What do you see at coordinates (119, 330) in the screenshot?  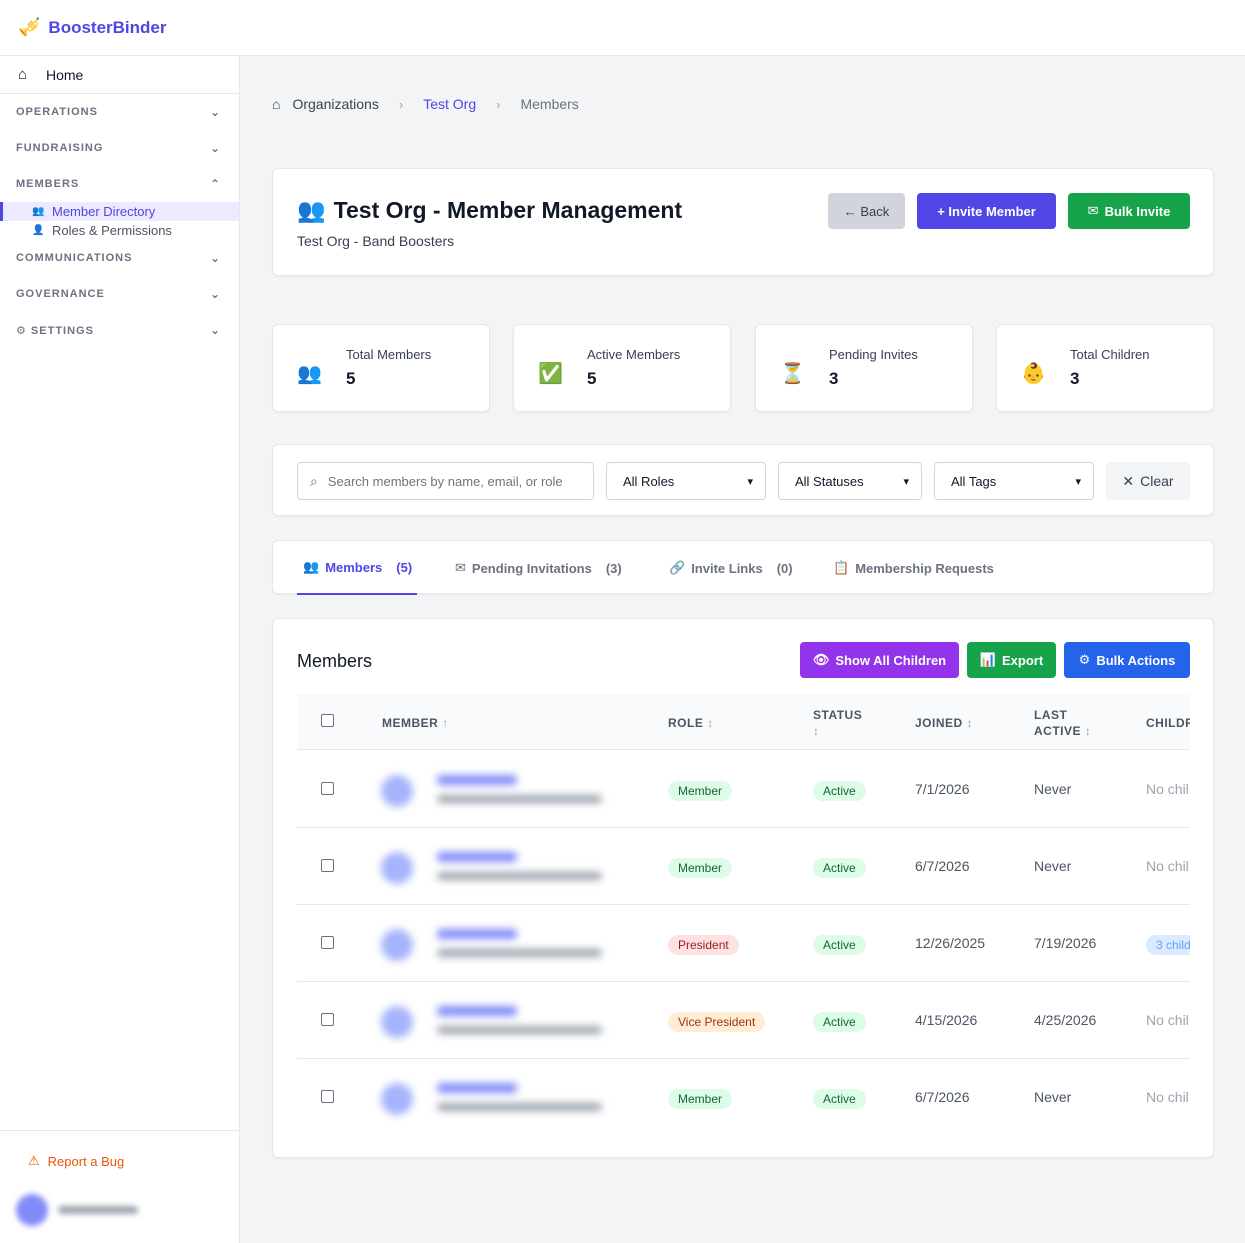 I see `sidebar-section-settings: ⚙ SETTINGS ⌄` at bounding box center [119, 330].